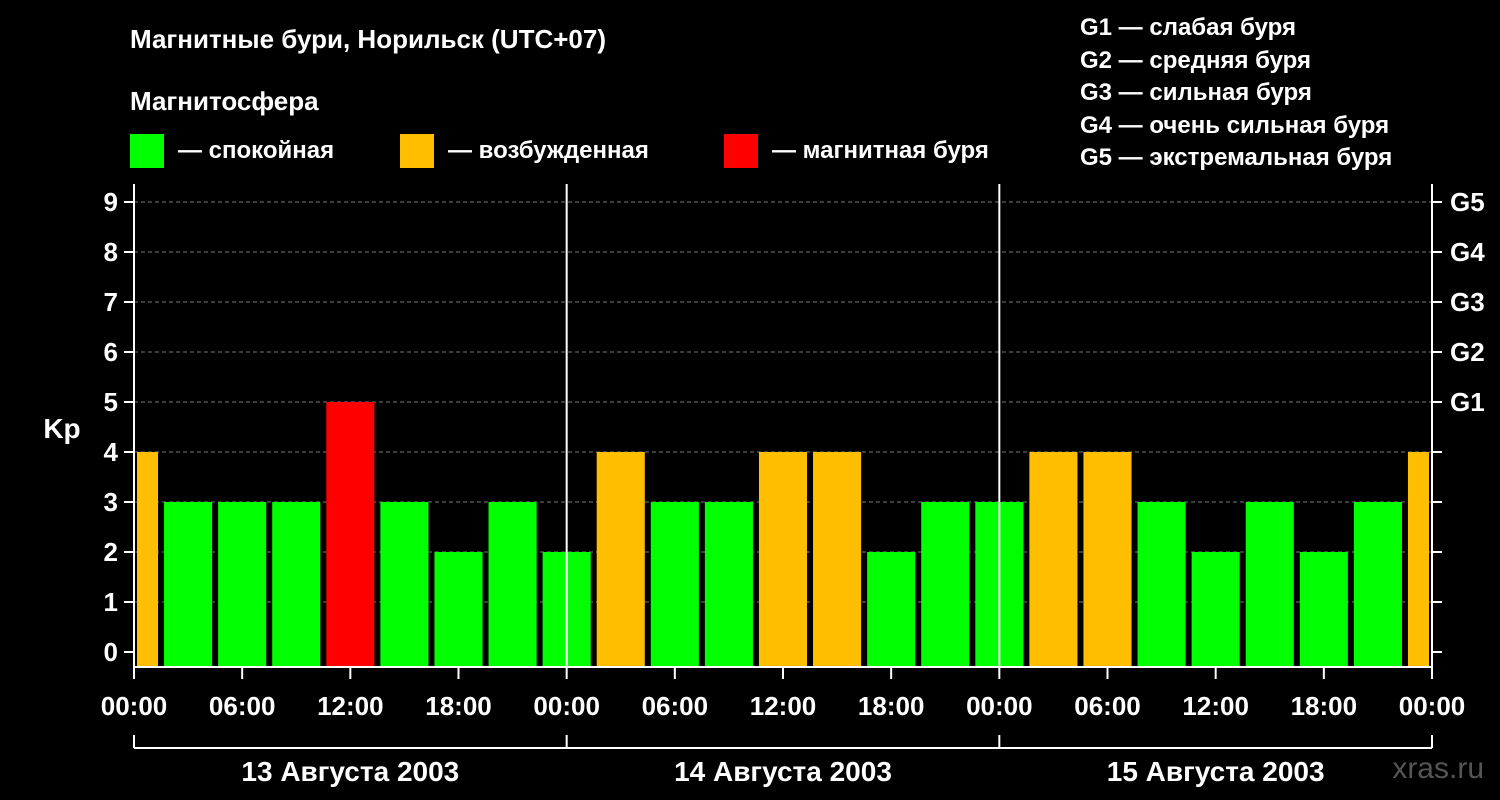 Image resolution: width=1500 pixels, height=800 pixels. I want to click on y-tick-label: 0, so click(111, 652).